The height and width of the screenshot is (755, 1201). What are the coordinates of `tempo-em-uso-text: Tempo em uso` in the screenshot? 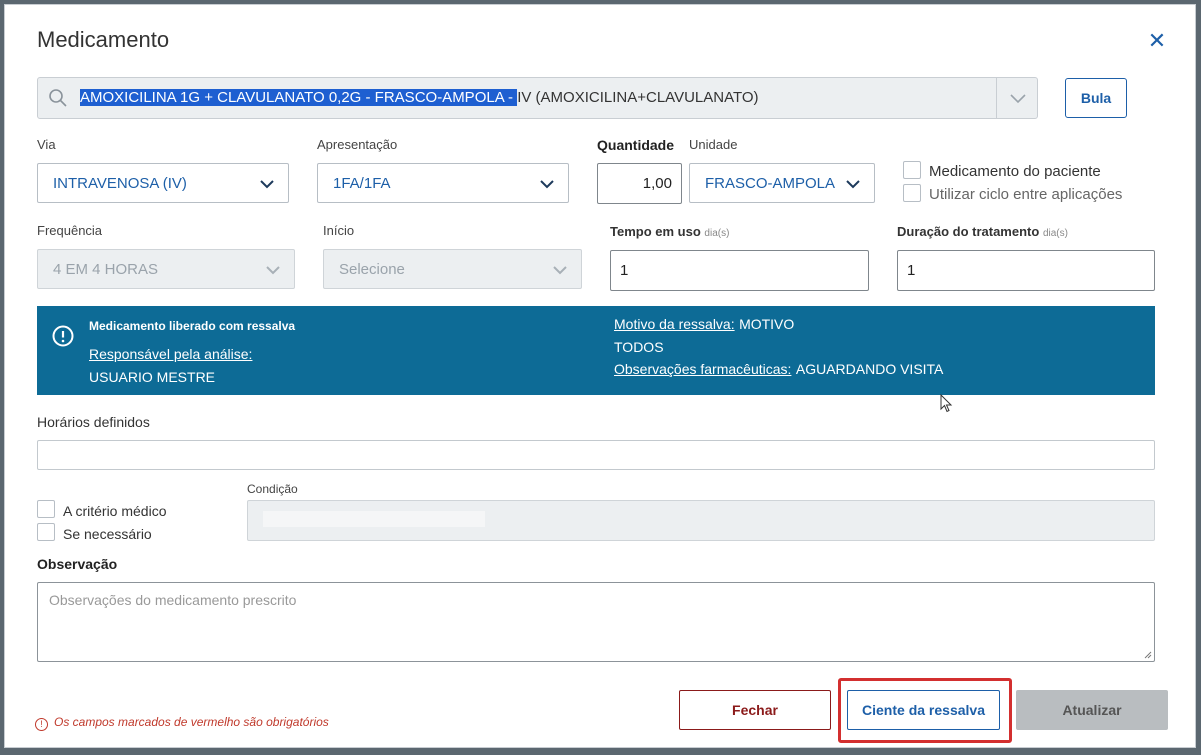 It's located at (655, 231).